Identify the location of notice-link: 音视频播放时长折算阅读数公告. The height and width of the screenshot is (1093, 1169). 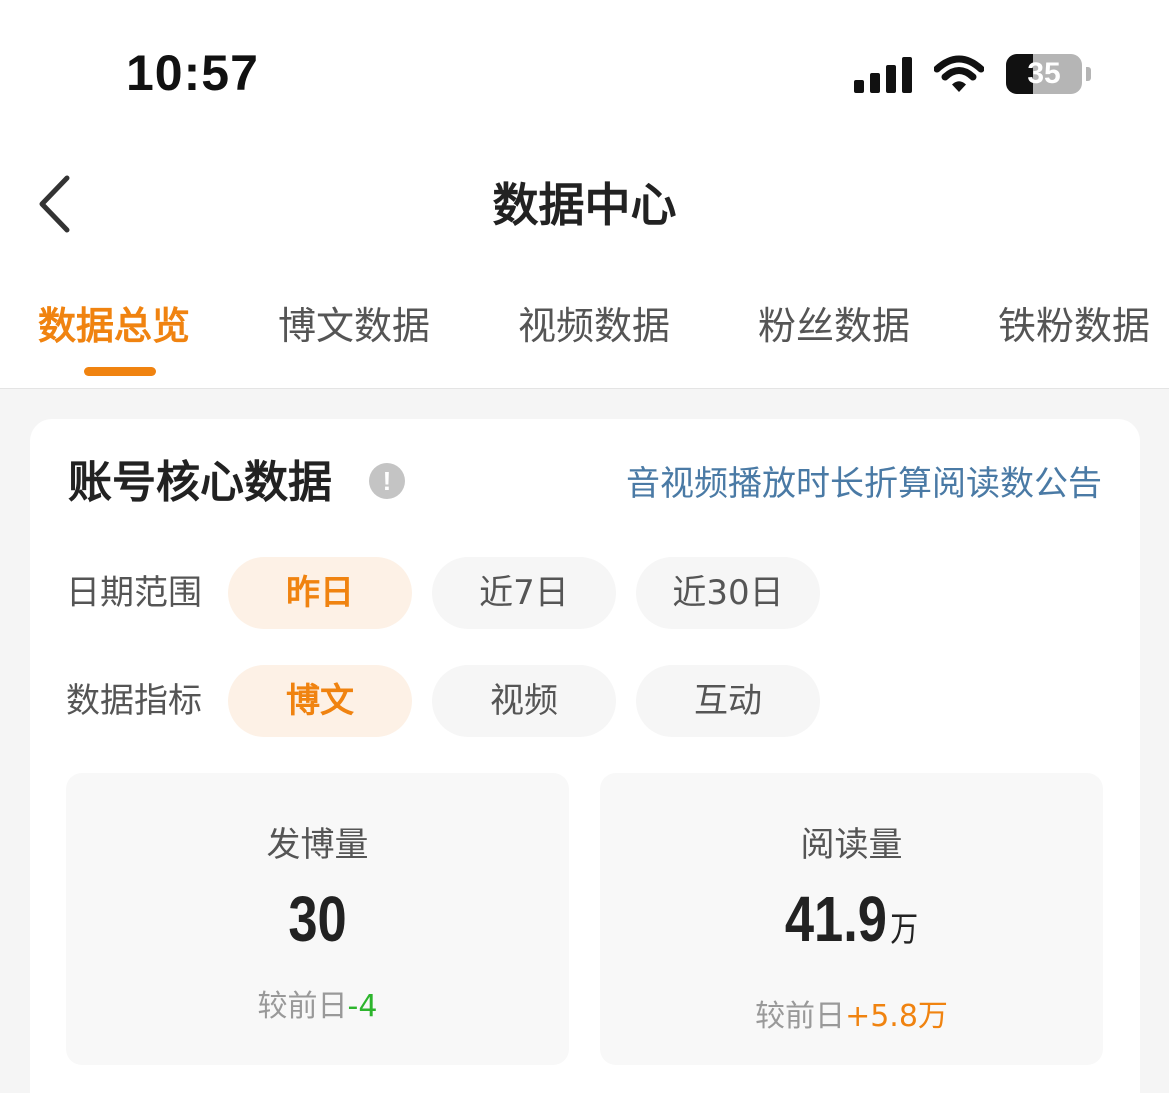
(864, 484).